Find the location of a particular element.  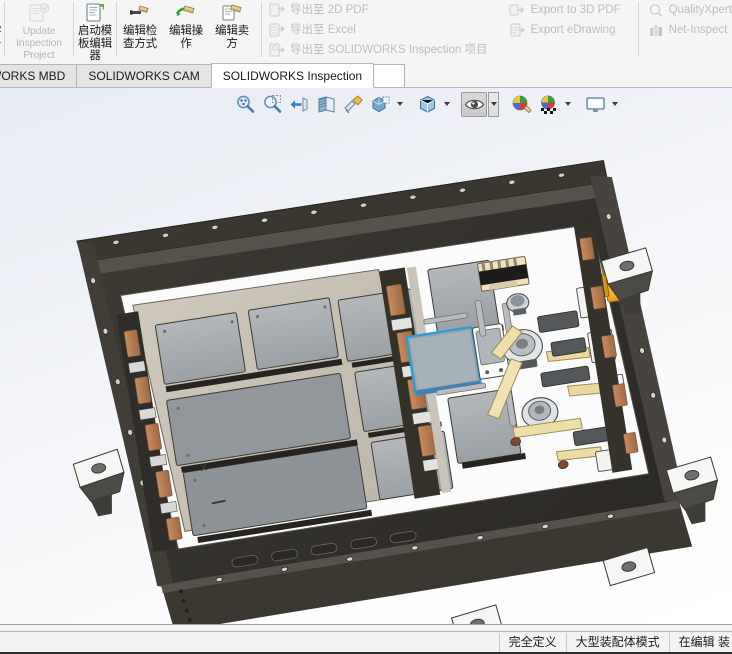

export-inspection-project-button: 导出至 SOLIDWORKS Inspection 项目 is located at coordinates (379, 50).